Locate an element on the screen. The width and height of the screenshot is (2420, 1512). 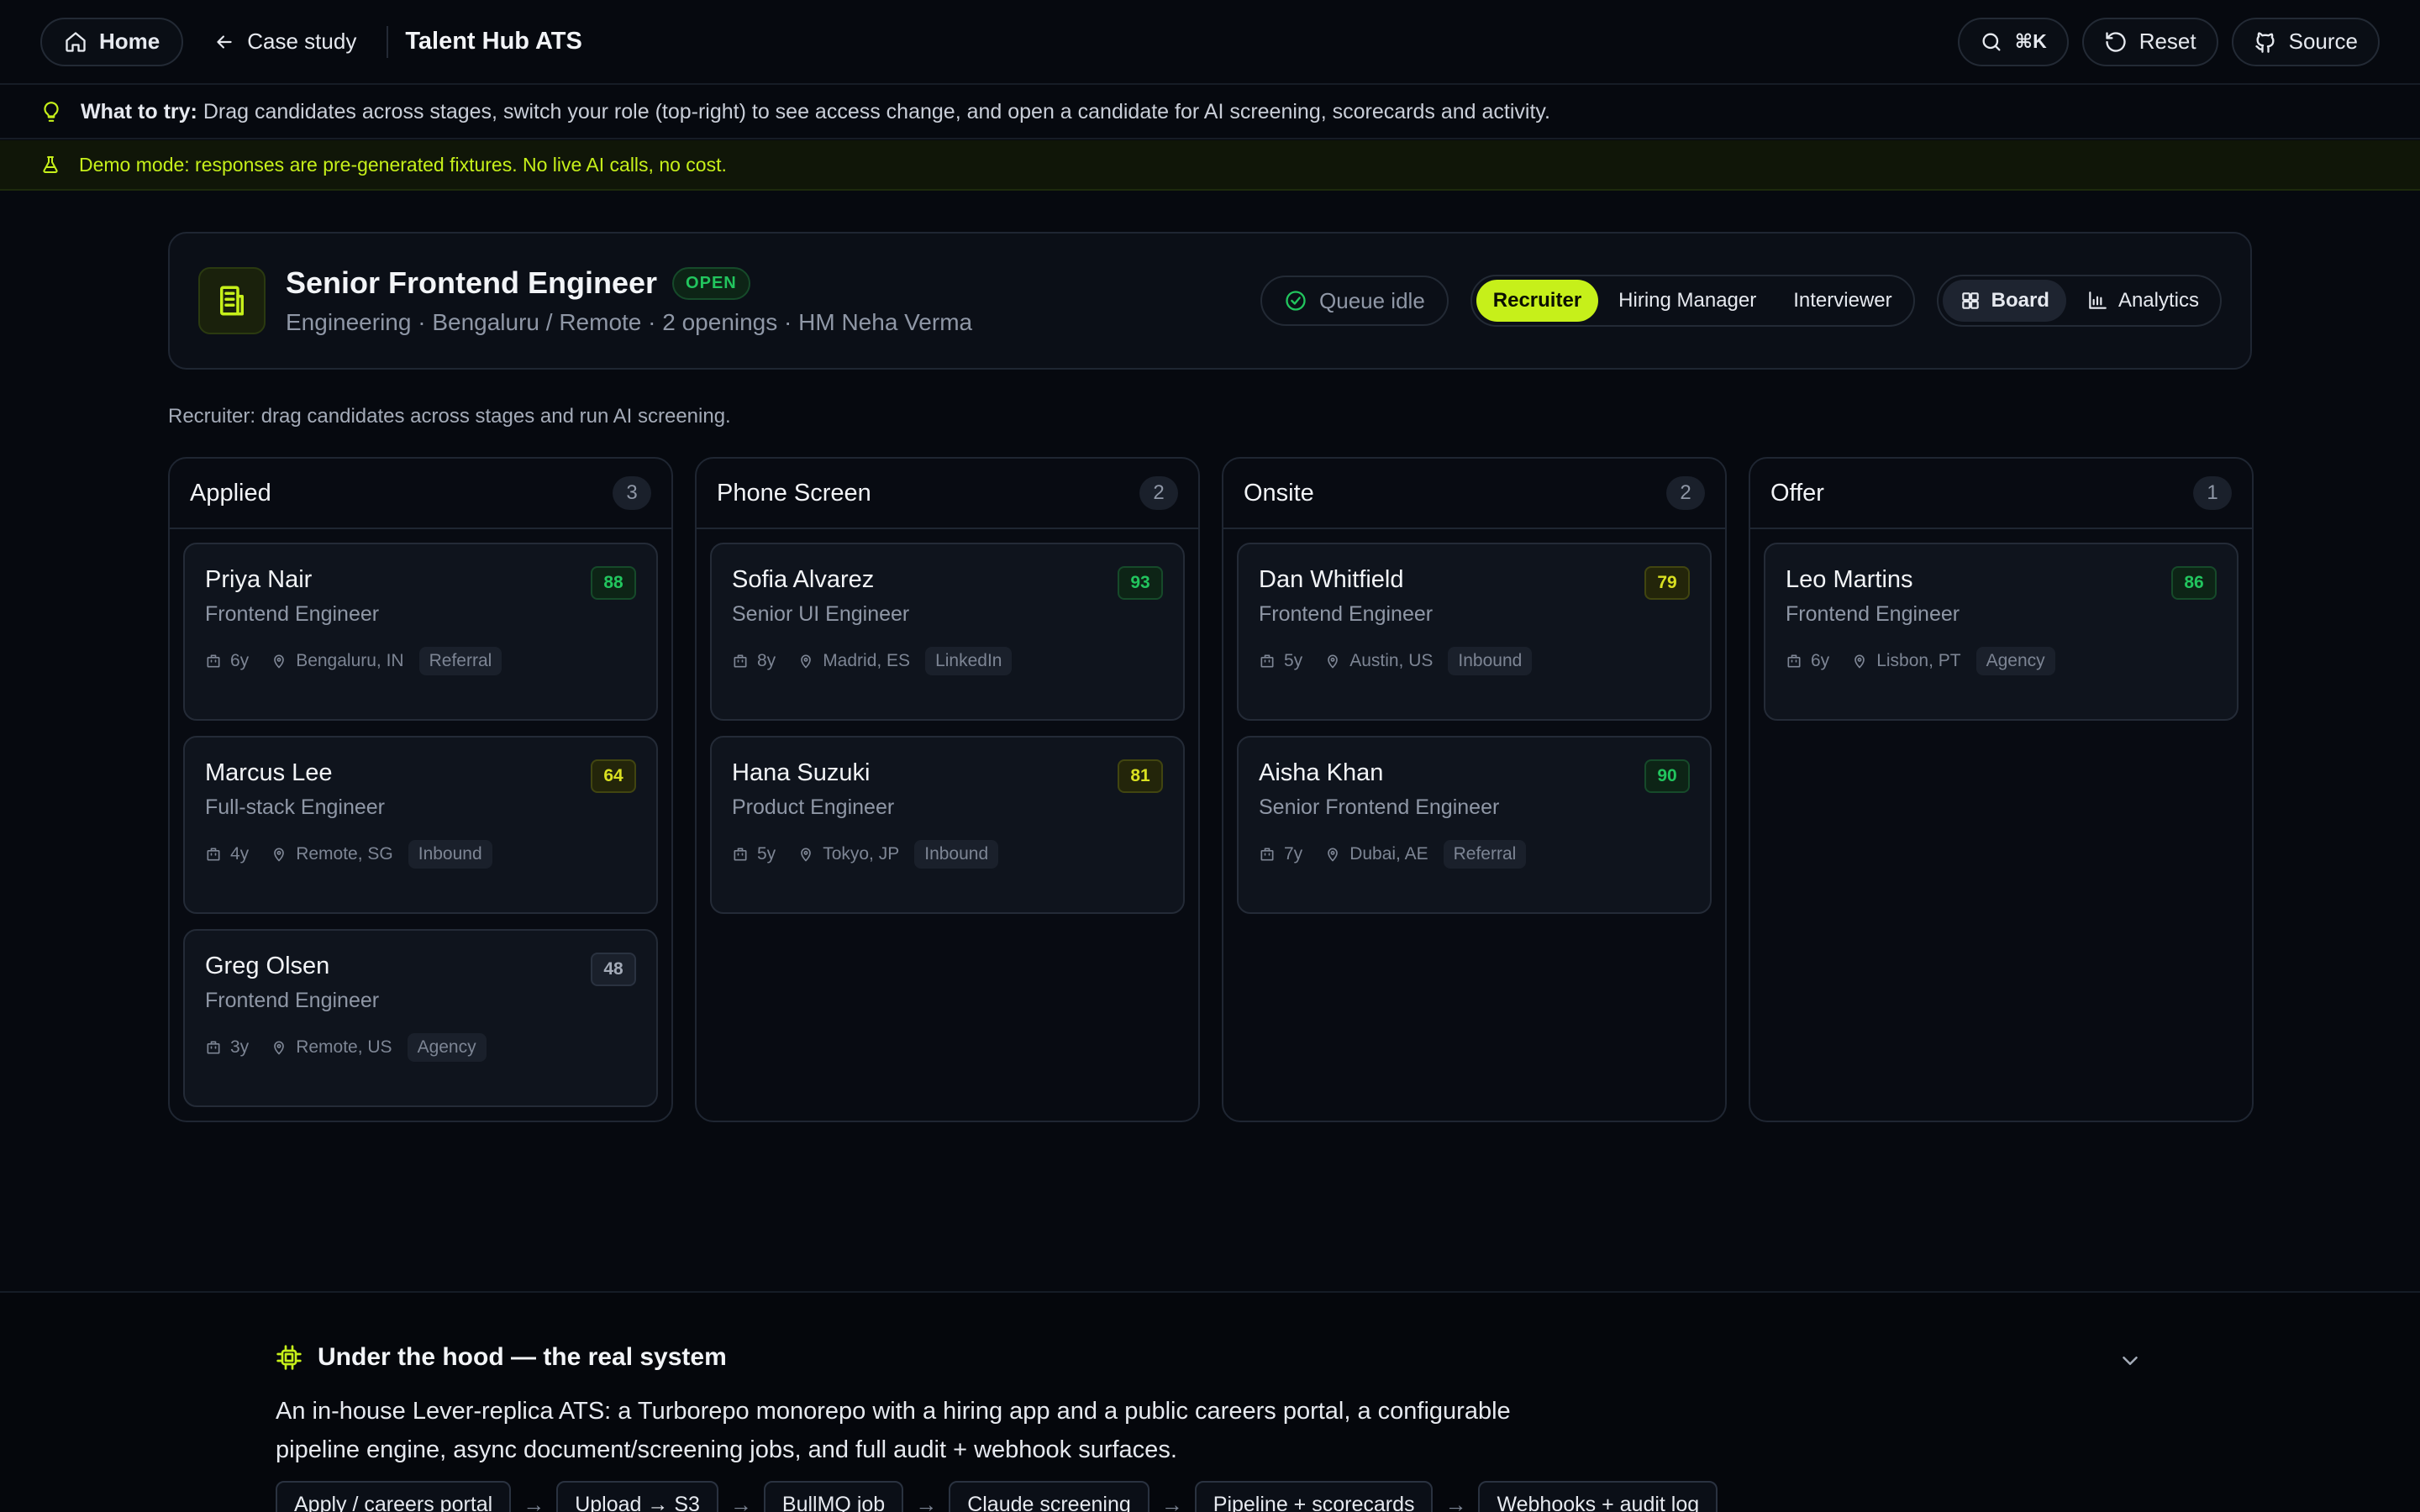
role-interviewer: Interviewer is located at coordinates (1842, 301).